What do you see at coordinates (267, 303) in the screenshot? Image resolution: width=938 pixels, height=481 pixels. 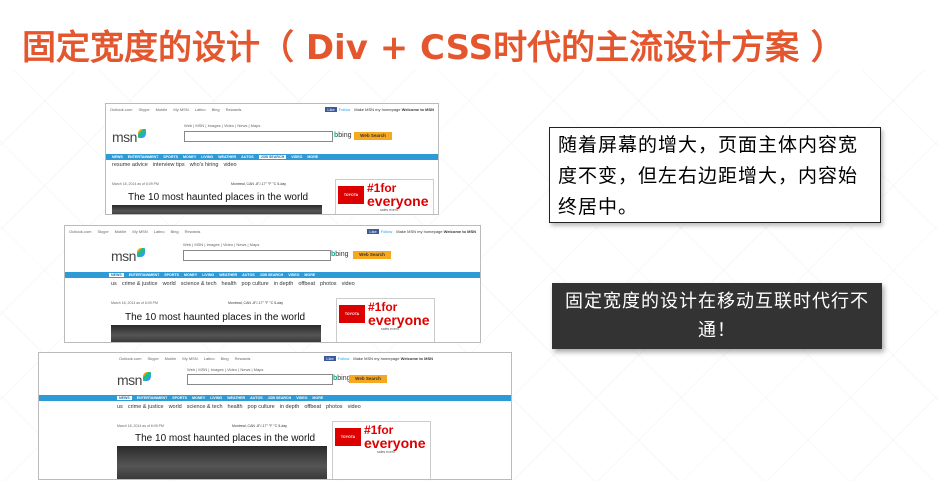 I see `weather-temp: -8°/-17° °F °C 5-day` at bounding box center [267, 303].